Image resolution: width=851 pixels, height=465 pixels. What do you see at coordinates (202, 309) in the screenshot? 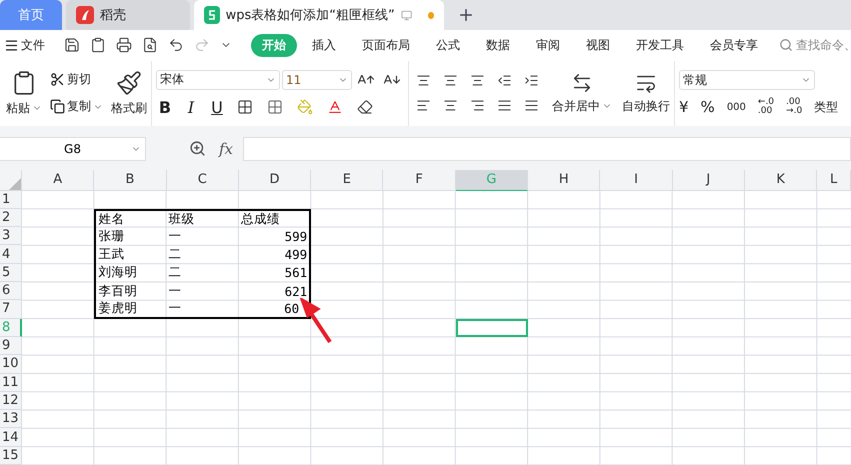
I see `table-cell: 一` at bounding box center [202, 309].